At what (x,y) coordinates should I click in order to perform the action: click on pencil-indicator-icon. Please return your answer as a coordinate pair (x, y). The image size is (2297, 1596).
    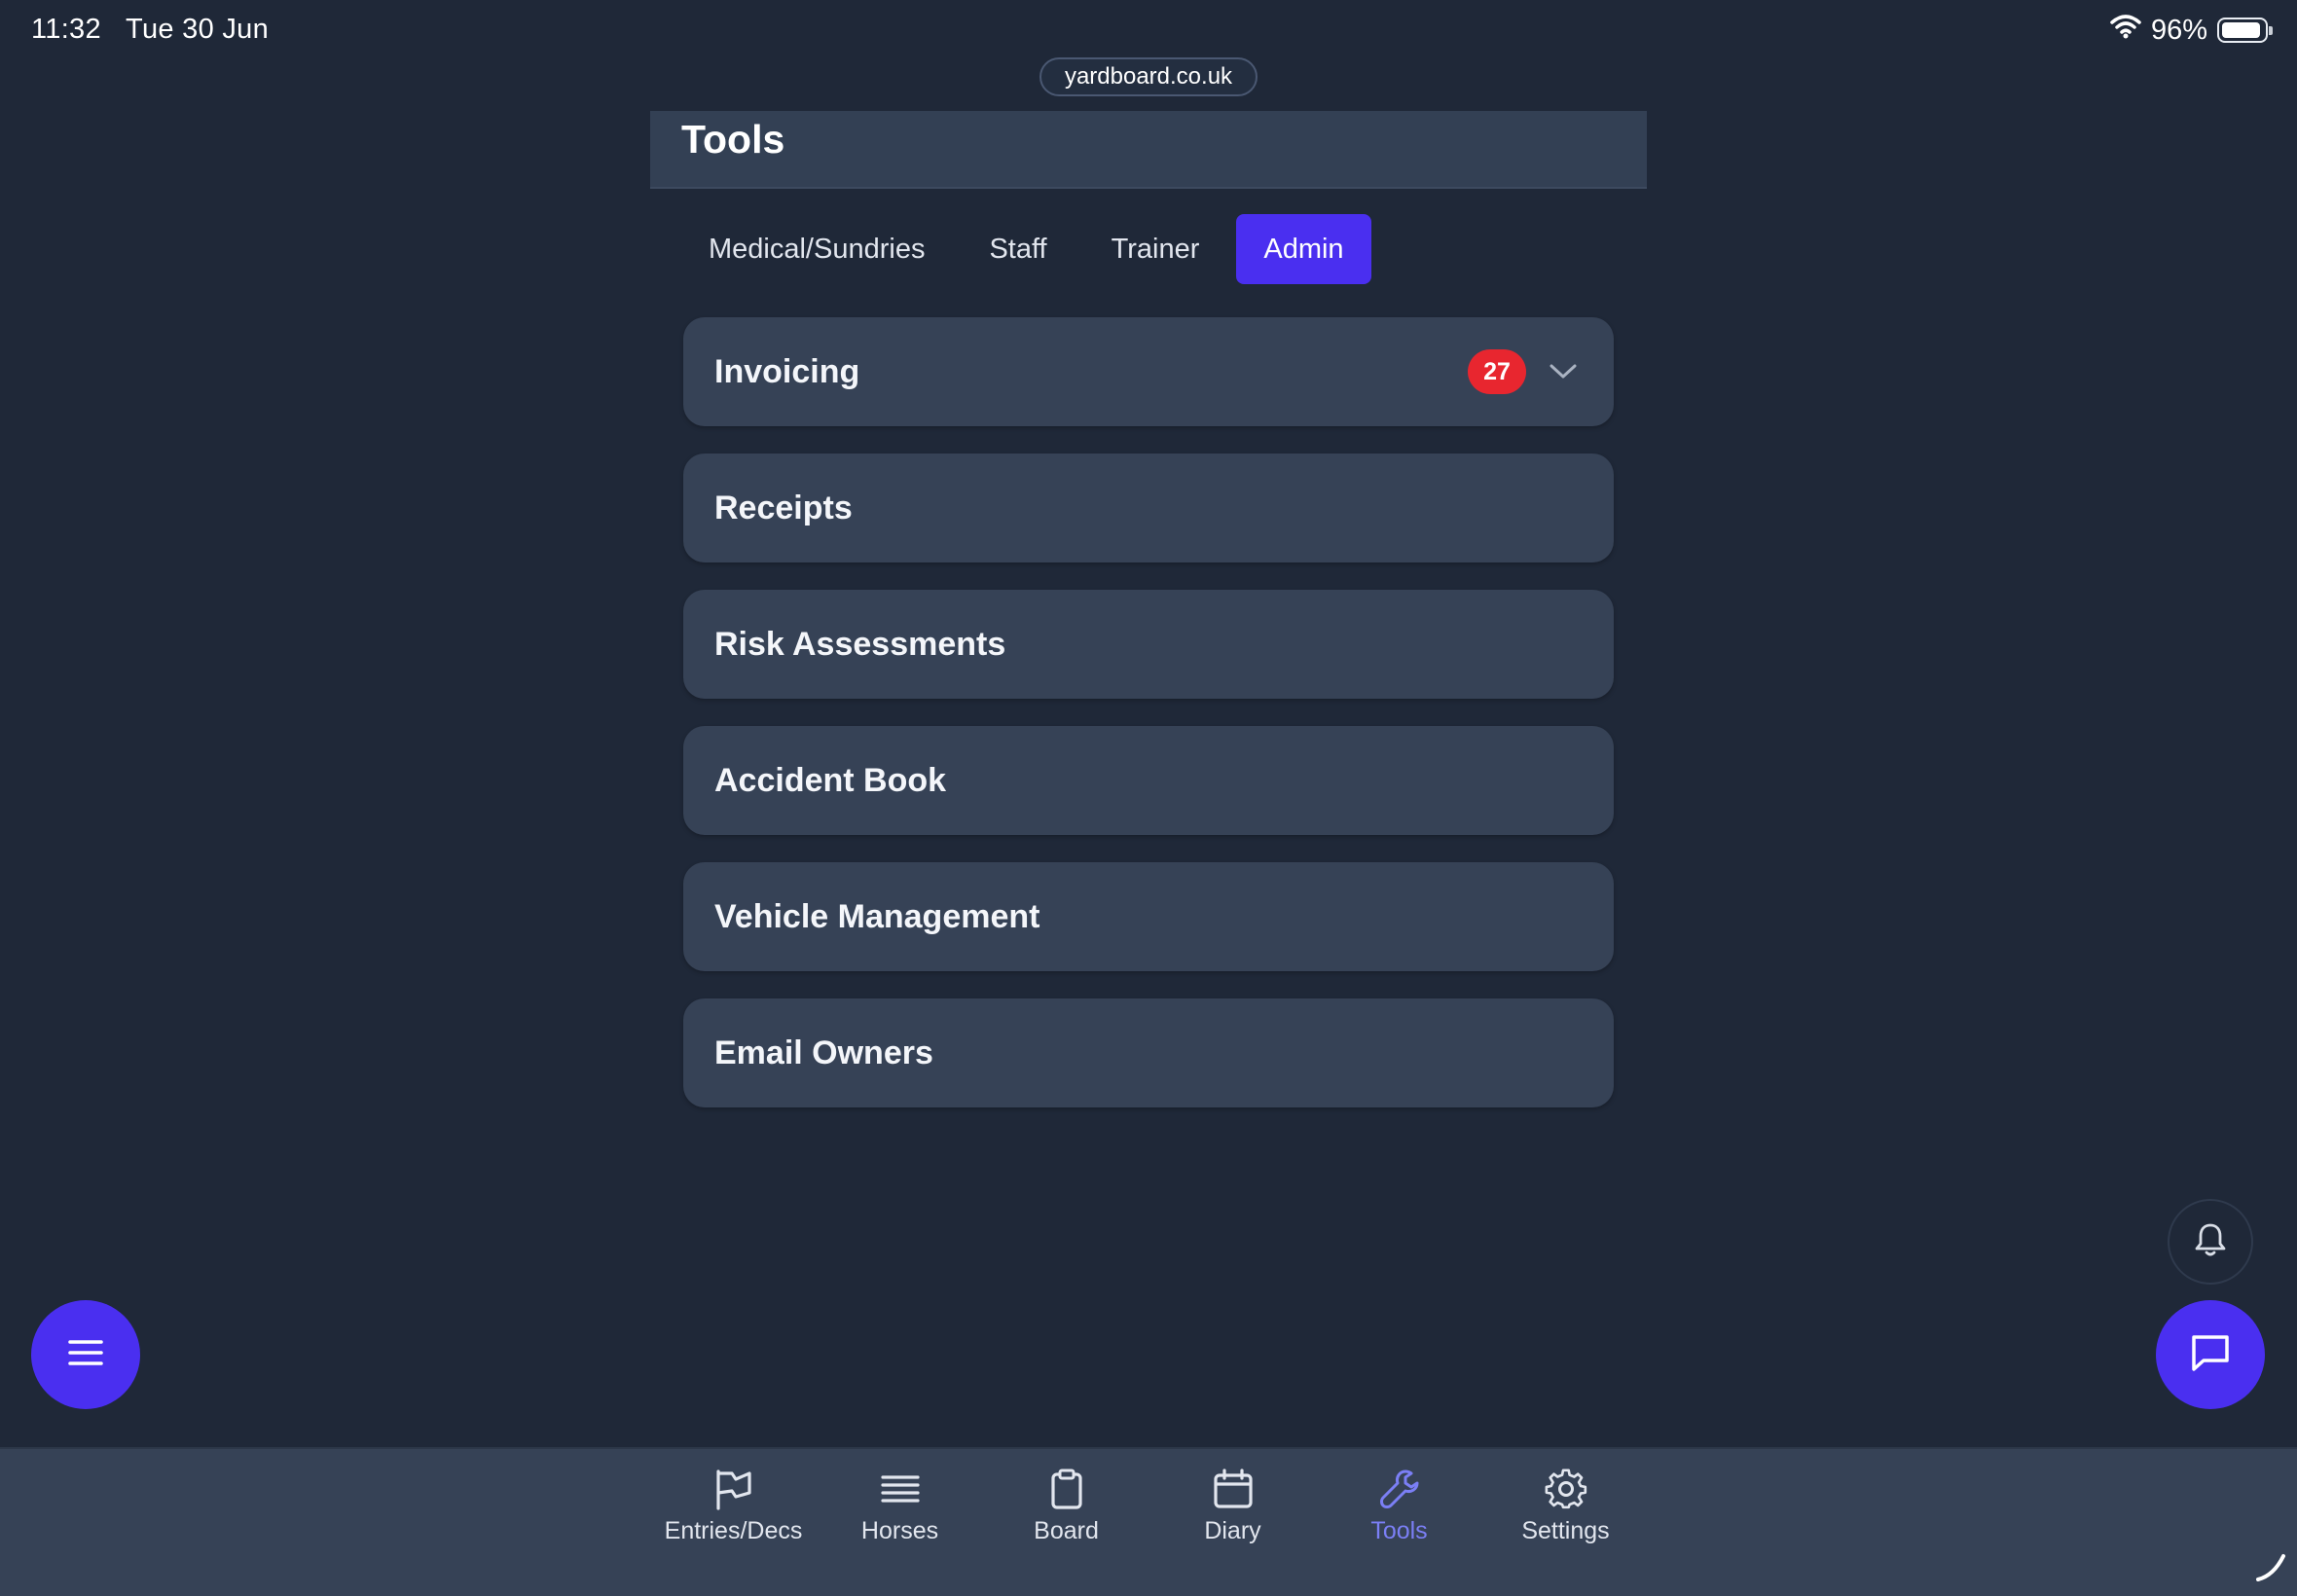
    Looking at the image, I should click on (2270, 1569).